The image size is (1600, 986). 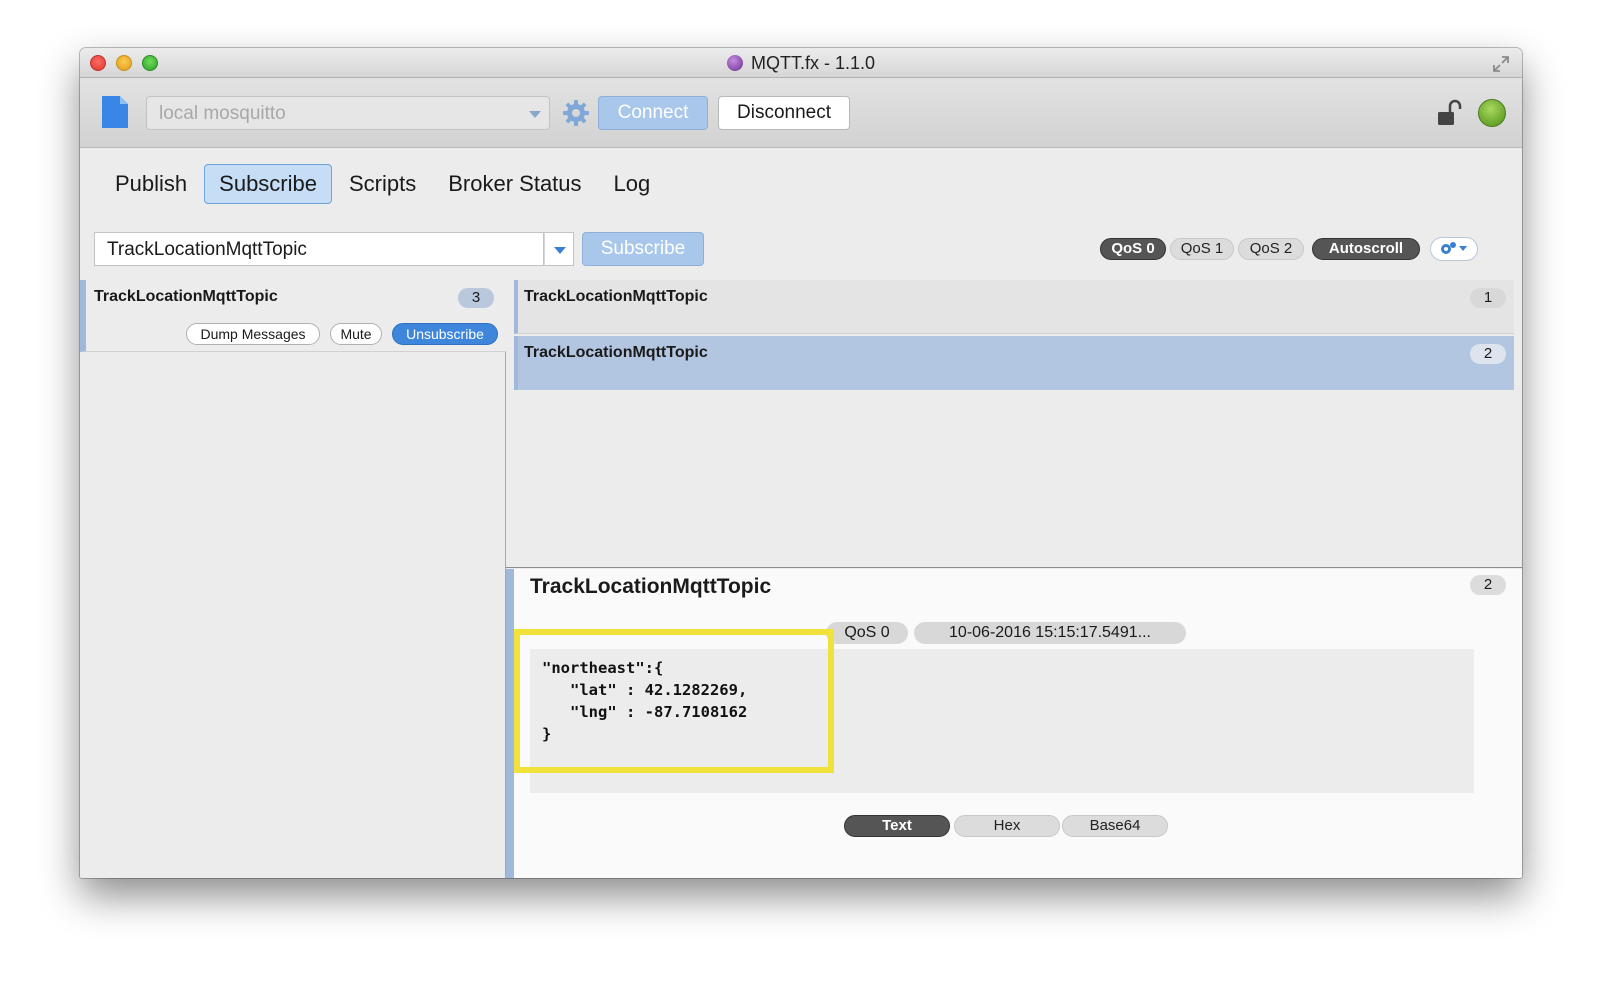 What do you see at coordinates (1450, 112) in the screenshot?
I see `unlocked-lock-icon` at bounding box center [1450, 112].